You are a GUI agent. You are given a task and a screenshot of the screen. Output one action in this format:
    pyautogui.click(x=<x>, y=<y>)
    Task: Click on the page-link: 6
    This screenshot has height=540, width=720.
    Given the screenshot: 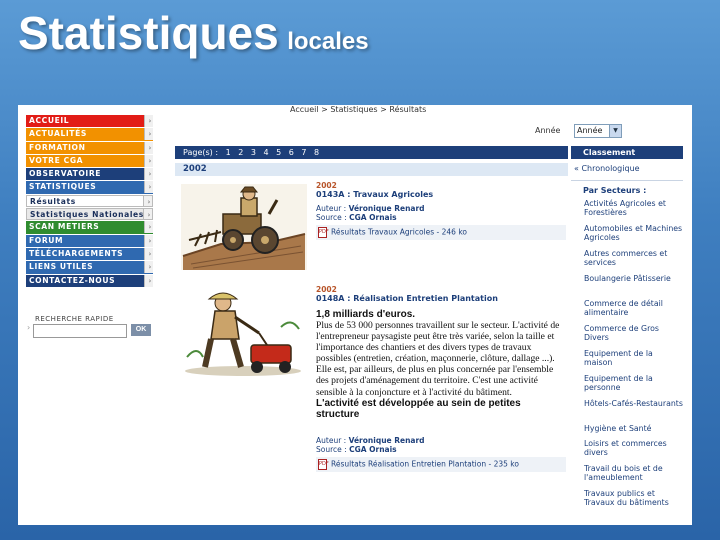 What is the action you would take?
    pyautogui.click(x=291, y=152)
    